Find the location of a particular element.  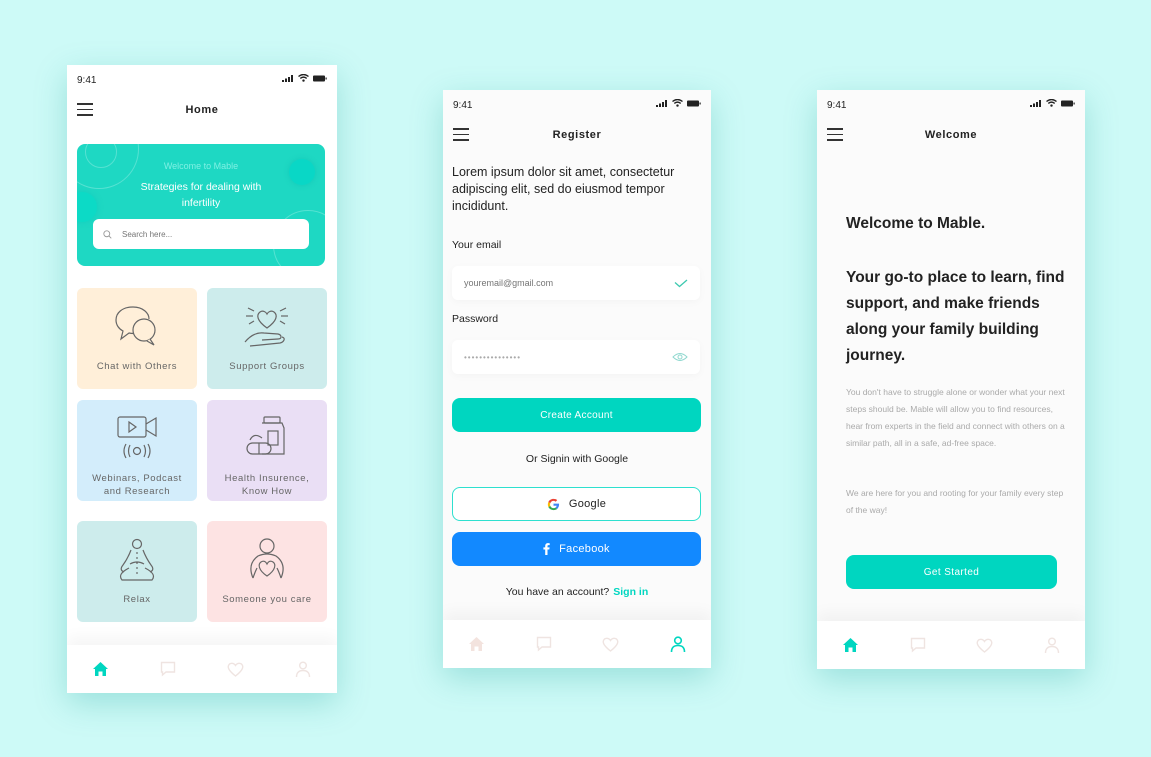

google-button-label: Google is located at coordinates (587, 504).